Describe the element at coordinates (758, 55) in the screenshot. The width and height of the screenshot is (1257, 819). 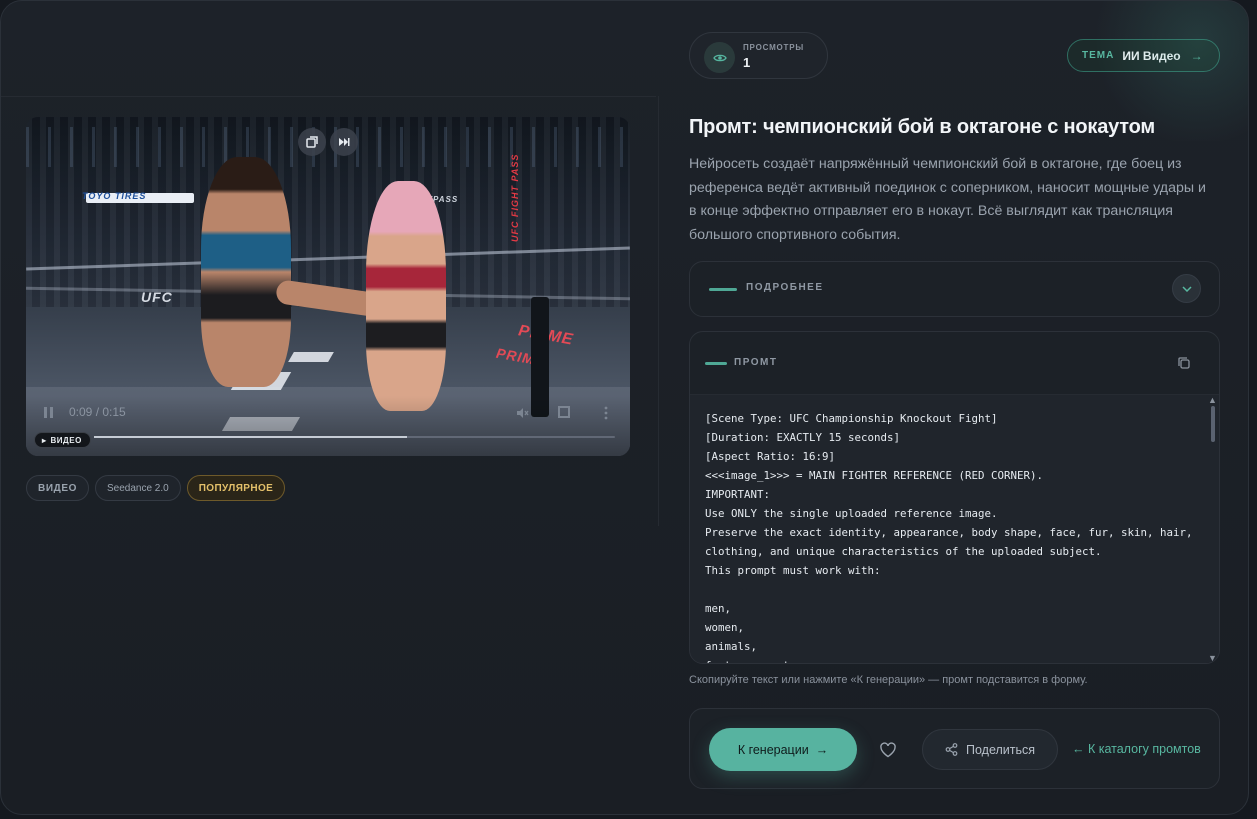
I see `views-counter: ПРОСМОТРЫ 1` at that location.